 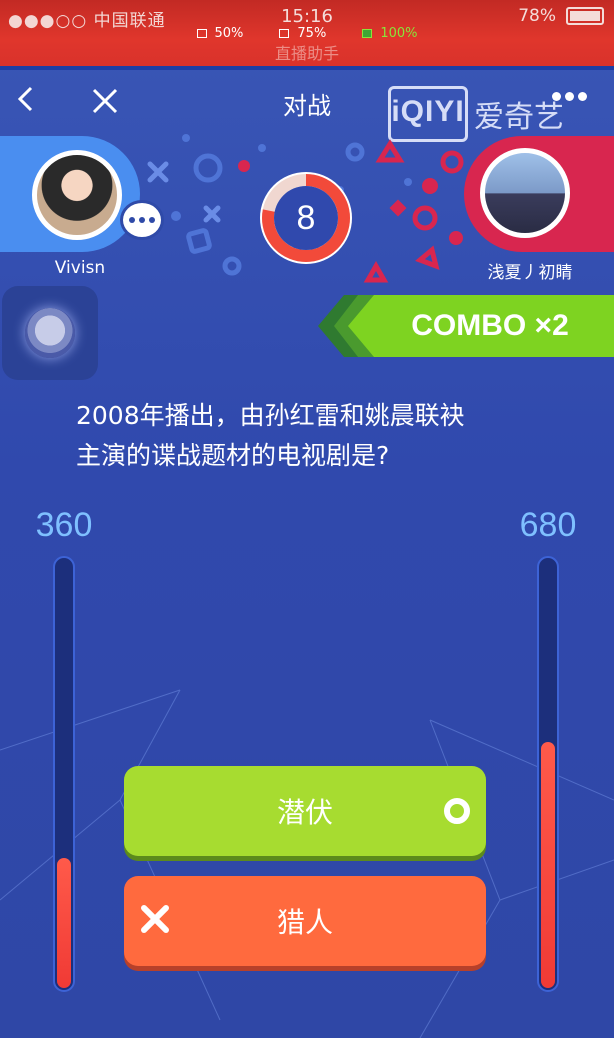 What do you see at coordinates (306, 53) in the screenshot?
I see `faded-app-title: 直播助手` at bounding box center [306, 53].